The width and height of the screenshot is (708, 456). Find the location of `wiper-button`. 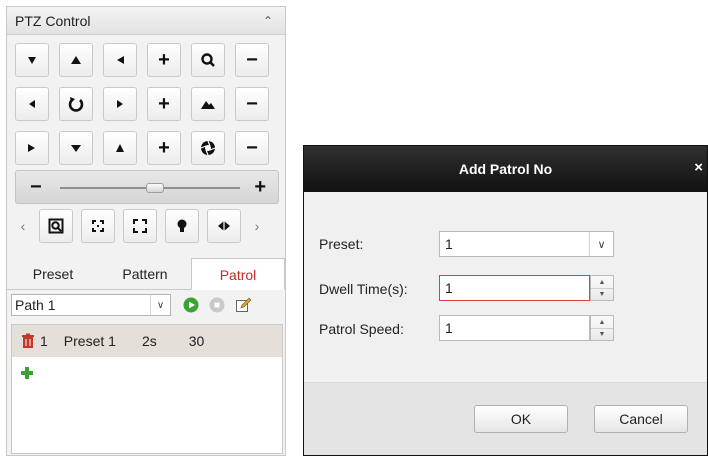

wiper-button is located at coordinates (224, 226).